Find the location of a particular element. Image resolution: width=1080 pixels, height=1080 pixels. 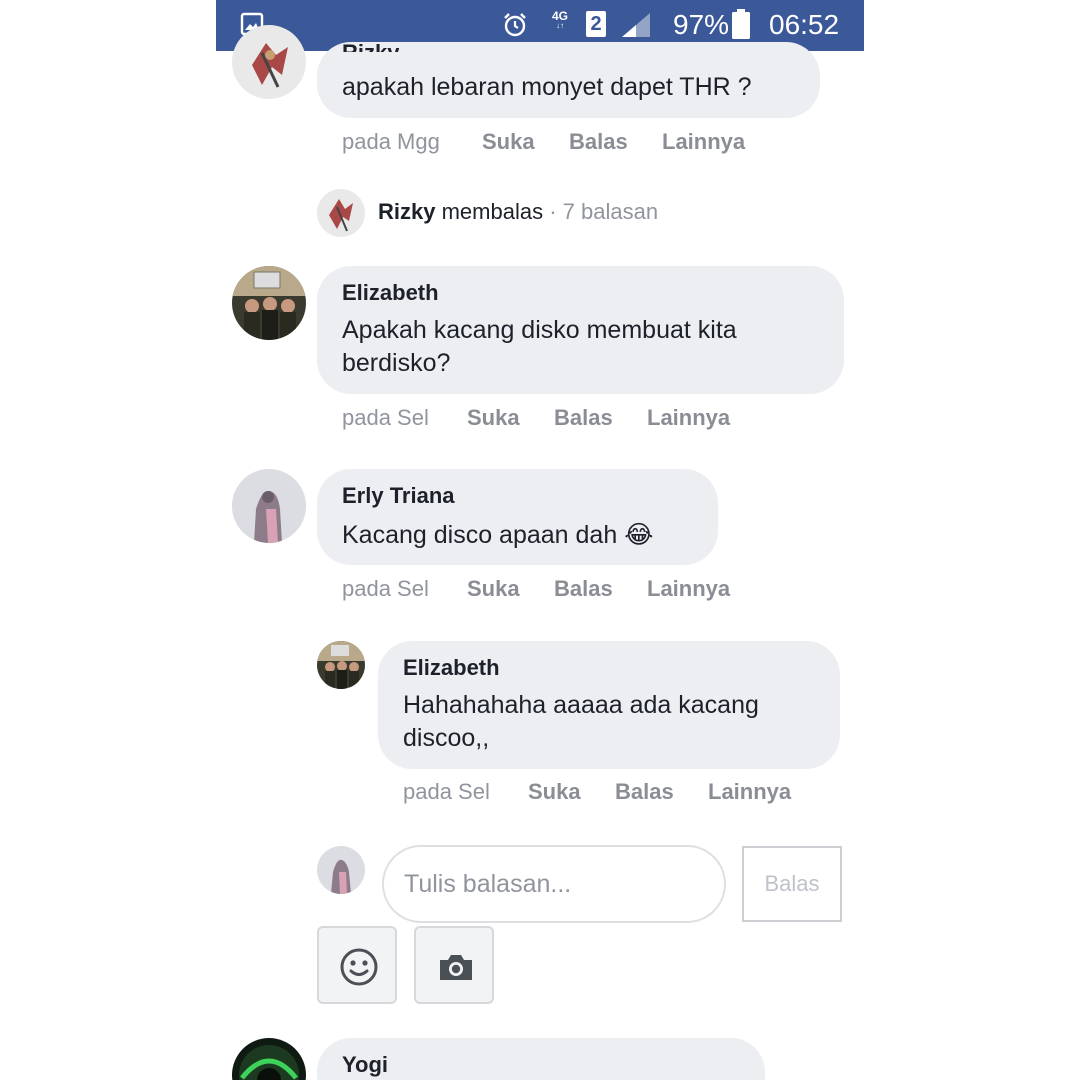

battery-icon is located at coordinates (741, 24).